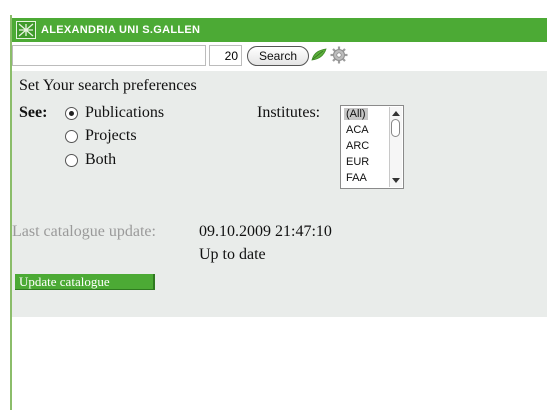  I want to click on preferences-heading: Set Your search preferences, so click(108, 85).